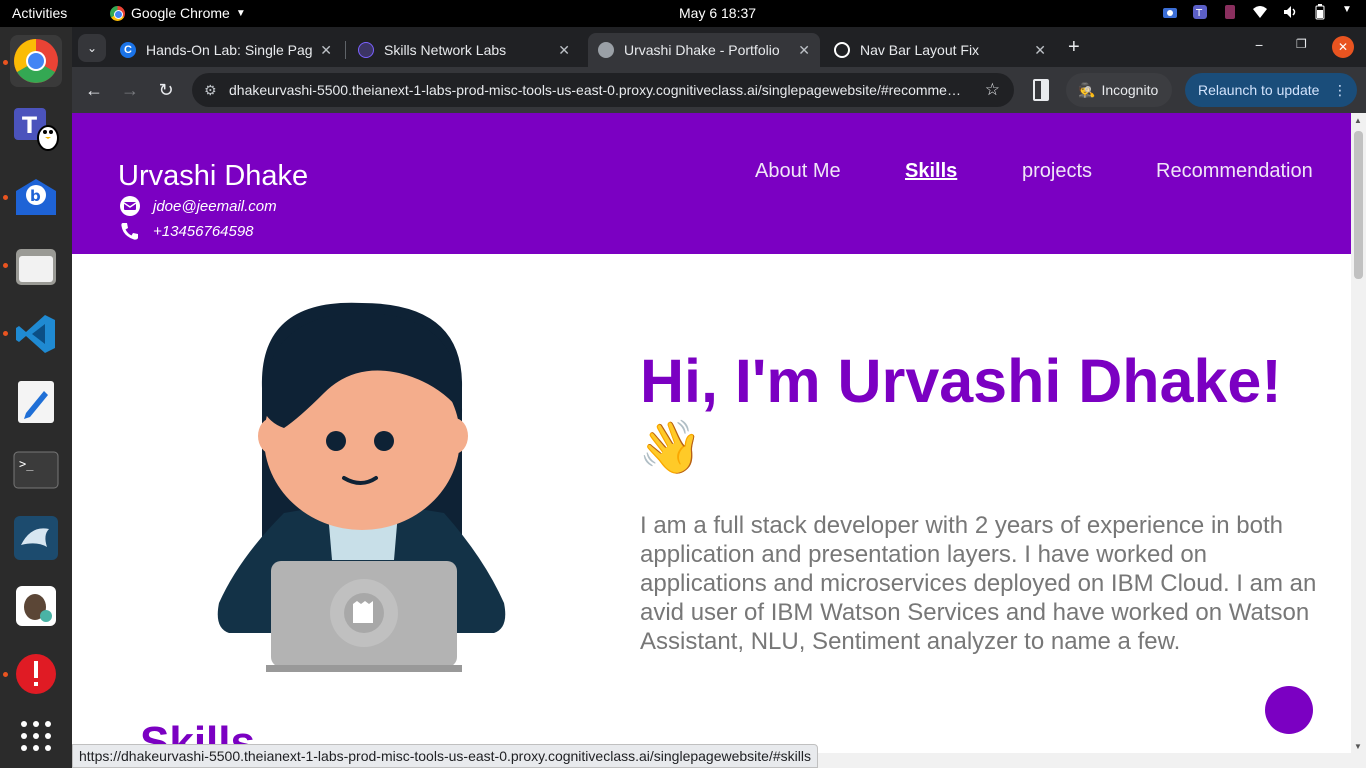 This screenshot has width=1366, height=768. What do you see at coordinates (670, 448) in the screenshot?
I see `waving-hand-emoji-icon: 👋` at bounding box center [670, 448].